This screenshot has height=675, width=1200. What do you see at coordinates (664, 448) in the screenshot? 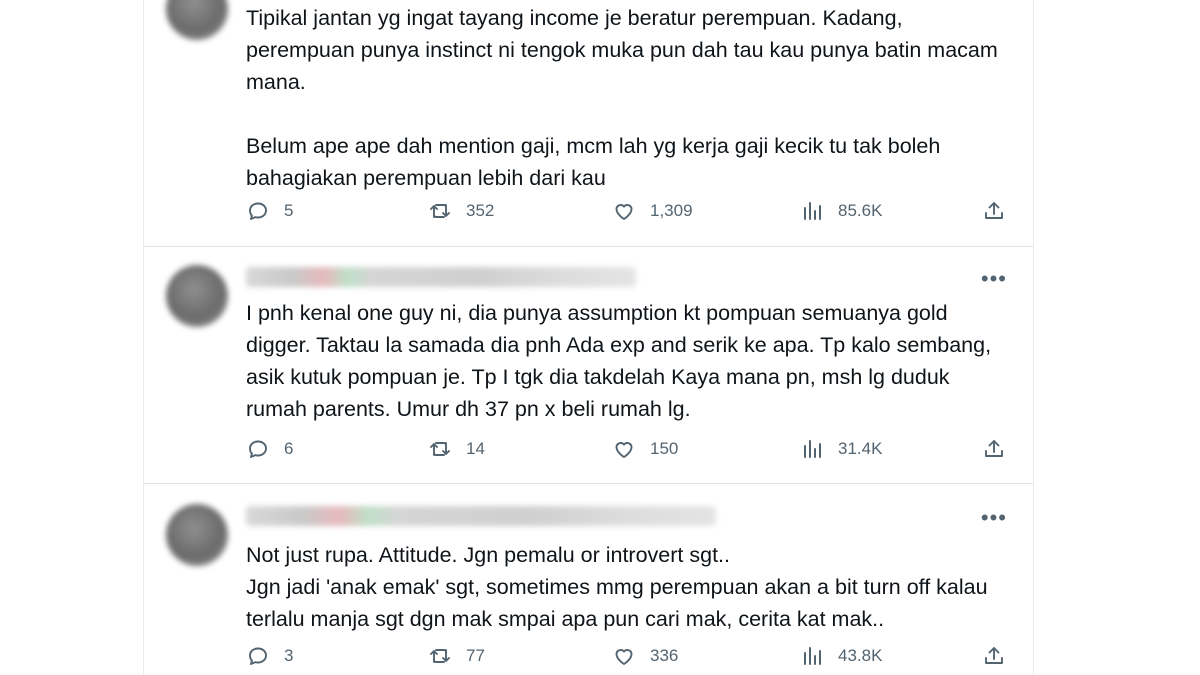
I see `like-count: 150` at bounding box center [664, 448].